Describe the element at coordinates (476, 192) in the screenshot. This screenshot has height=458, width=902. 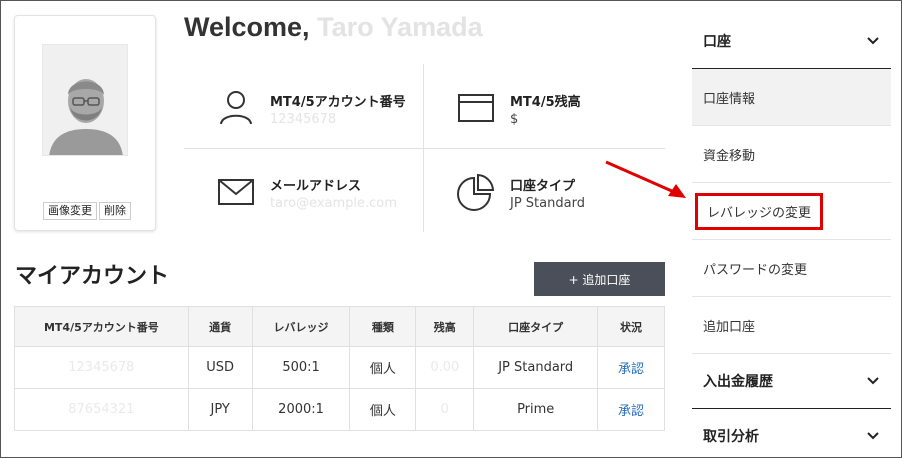
I see `pie-chart-icon` at that location.